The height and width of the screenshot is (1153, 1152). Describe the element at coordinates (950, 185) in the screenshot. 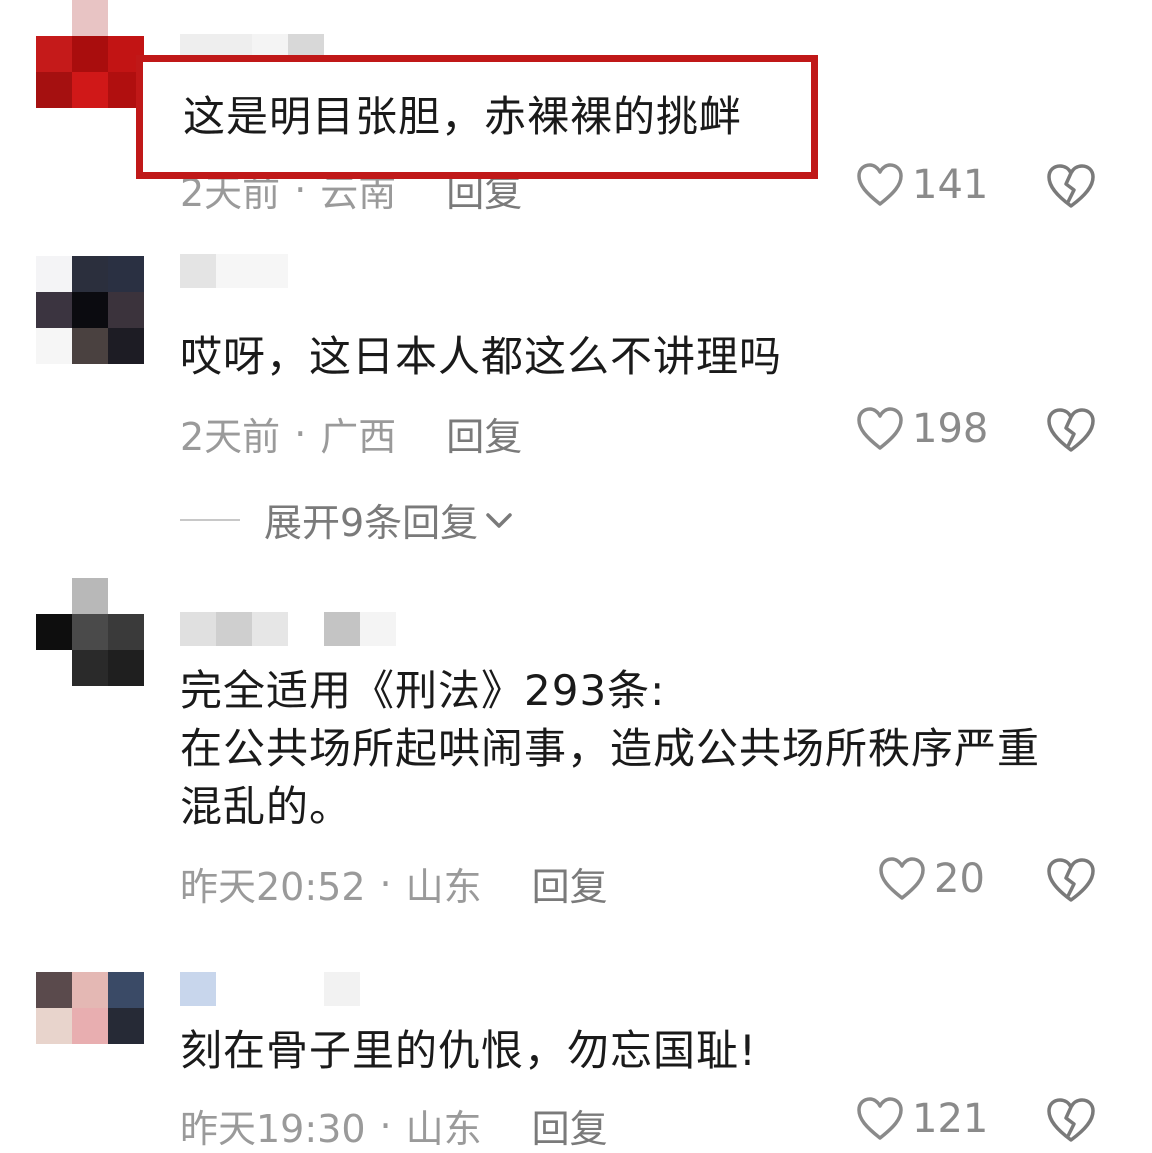

I see `like-count: 141` at that location.